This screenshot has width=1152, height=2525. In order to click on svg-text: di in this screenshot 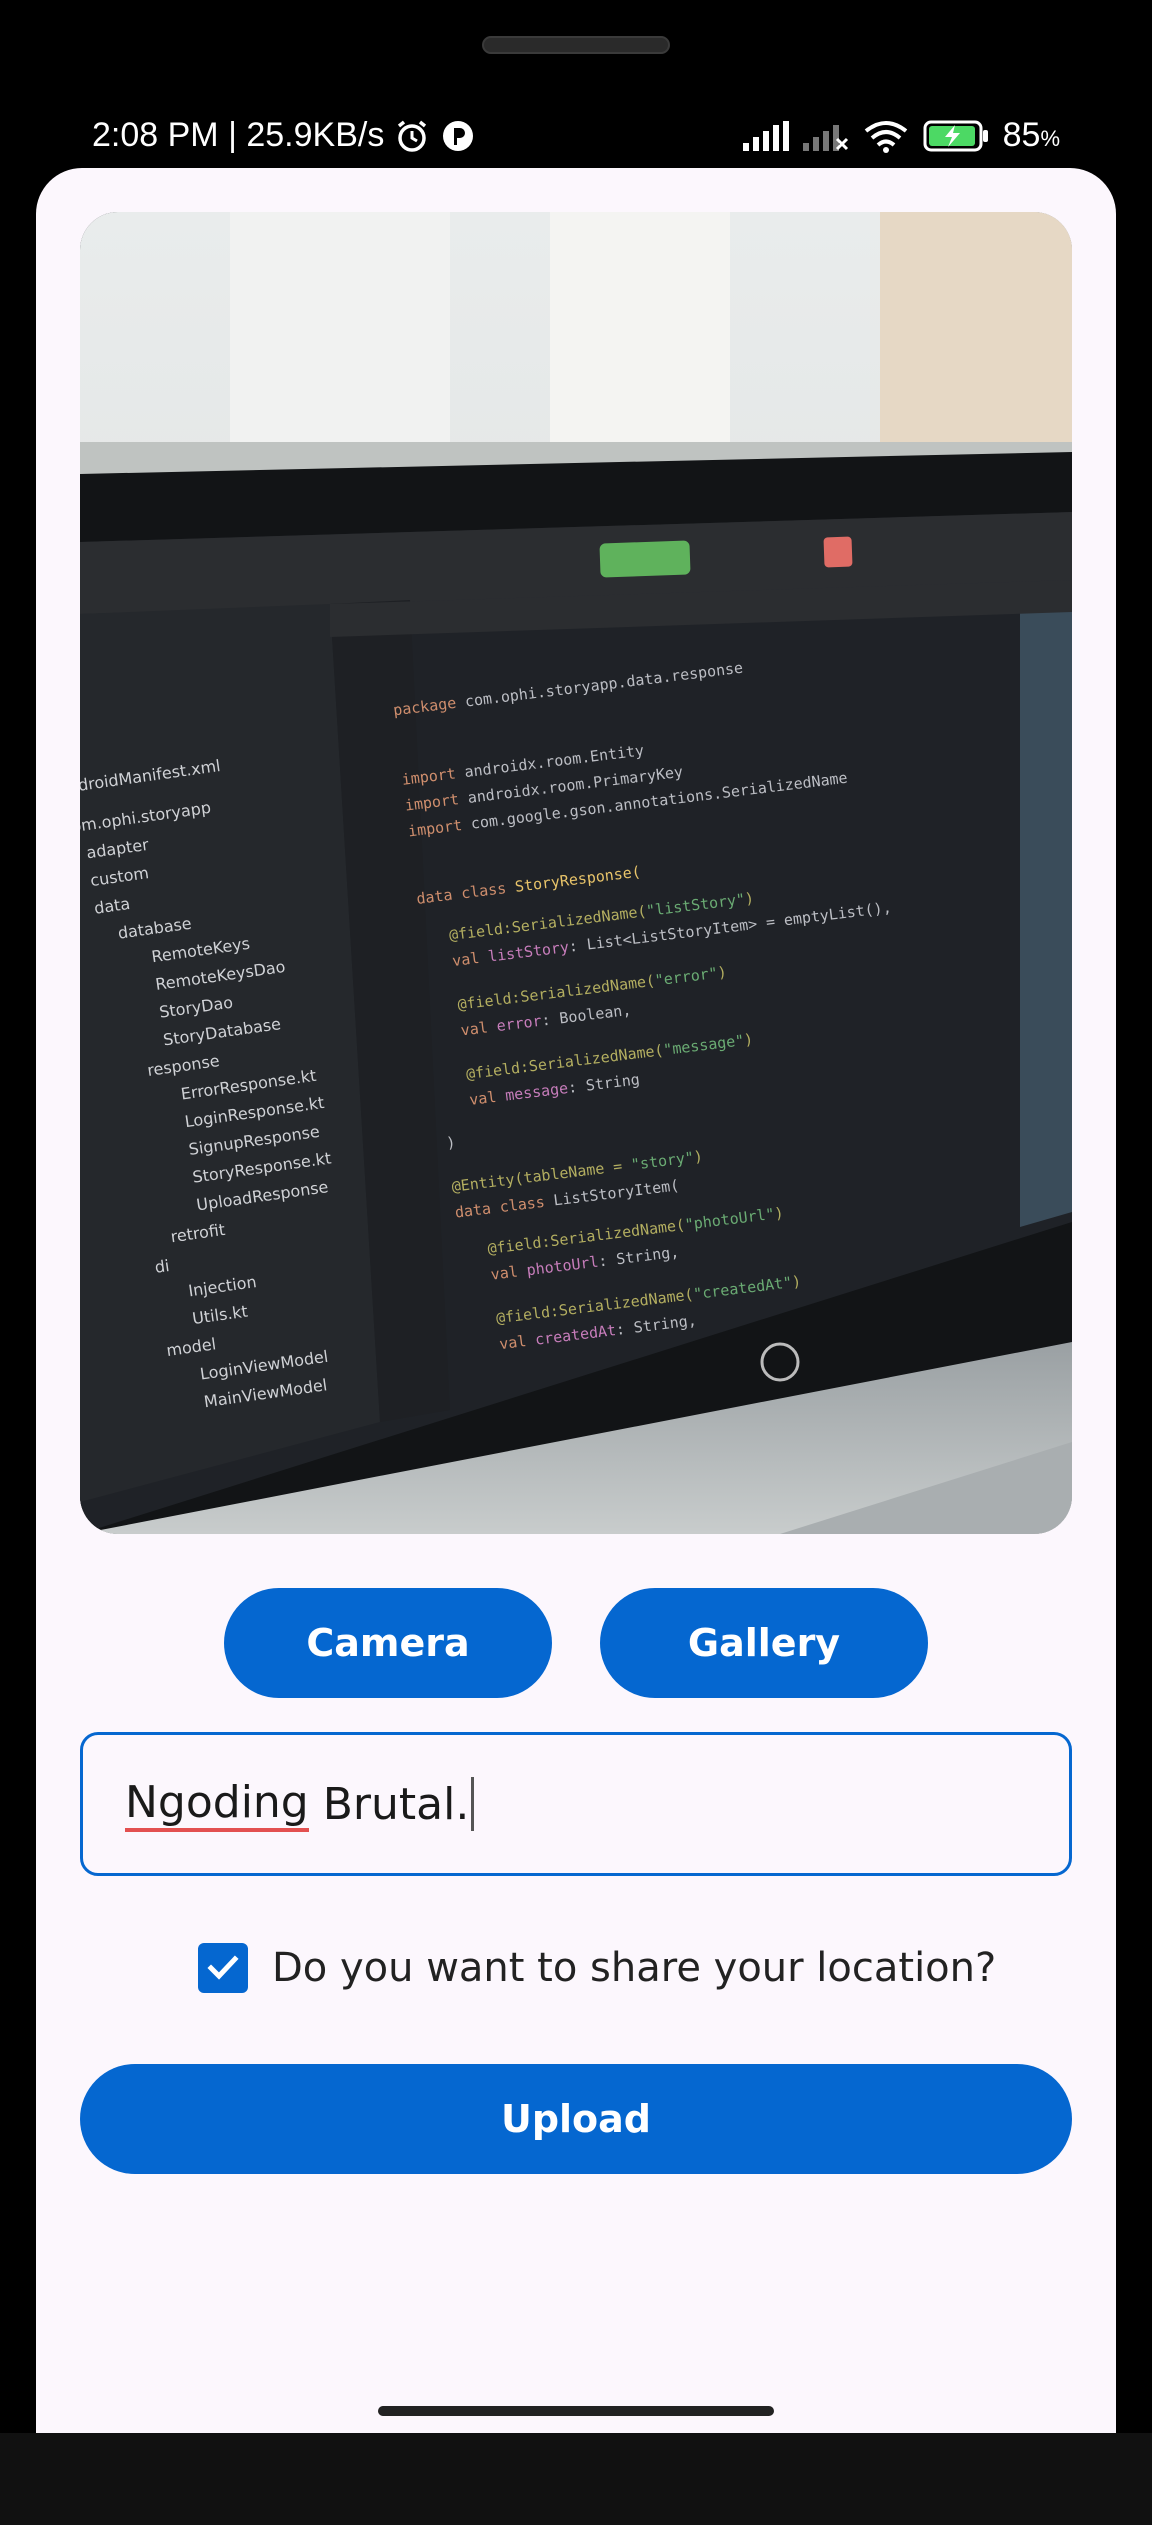, I will do `click(161, 1266)`.